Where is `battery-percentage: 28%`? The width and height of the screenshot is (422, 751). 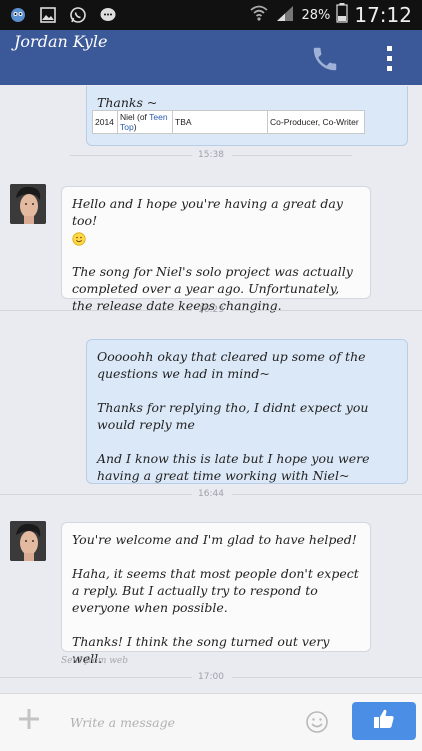 battery-percentage: 28% is located at coordinates (316, 15).